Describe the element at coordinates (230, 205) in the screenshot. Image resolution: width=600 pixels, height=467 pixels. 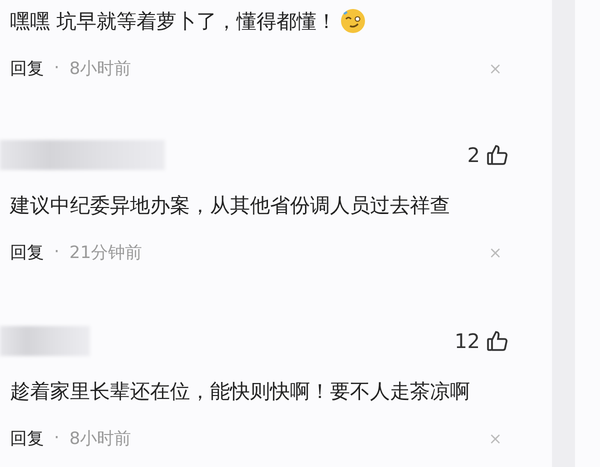
I see `comment-text: 建议中纪委异地办案，从其他省份调人员过去祥查` at that location.